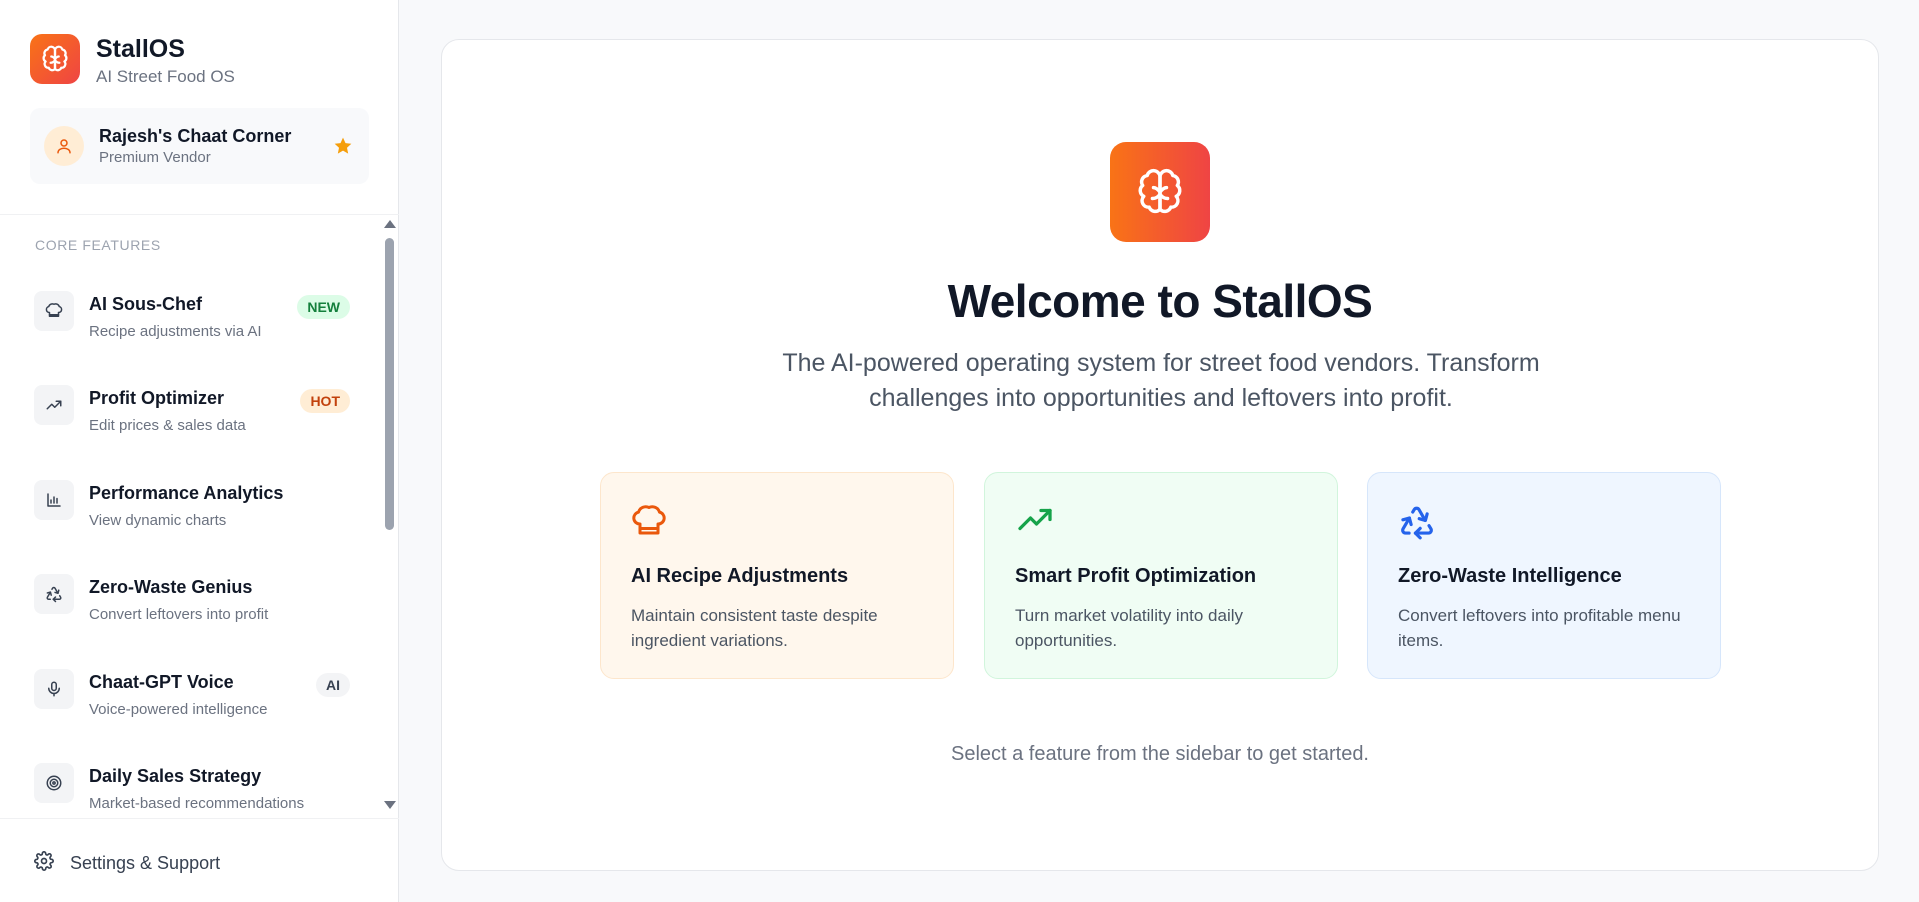  I want to click on sidebar-item-title: AI Sous-Chef, so click(146, 304).